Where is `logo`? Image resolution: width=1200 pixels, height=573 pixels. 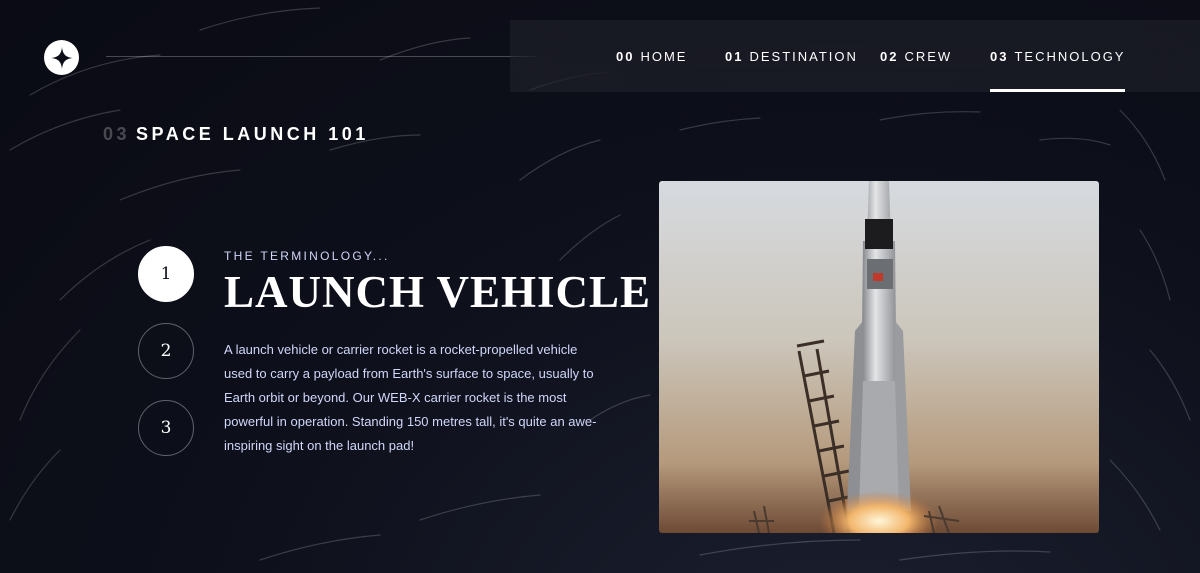
logo is located at coordinates (61, 57).